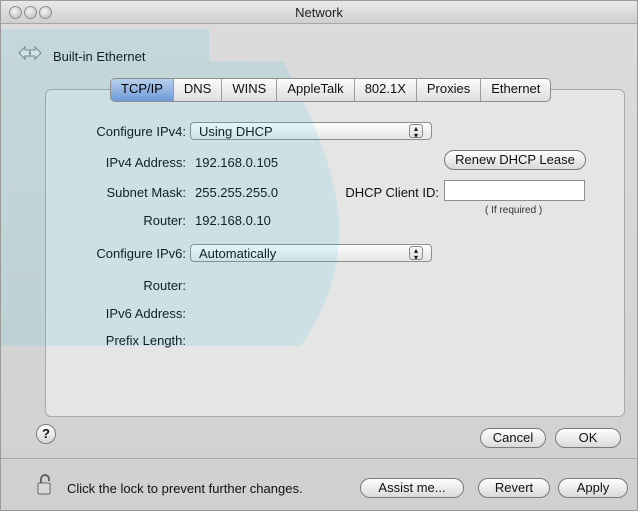 The height and width of the screenshot is (512, 638). Describe the element at coordinates (588, 438) in the screenshot. I see `ok-button: OK` at that location.